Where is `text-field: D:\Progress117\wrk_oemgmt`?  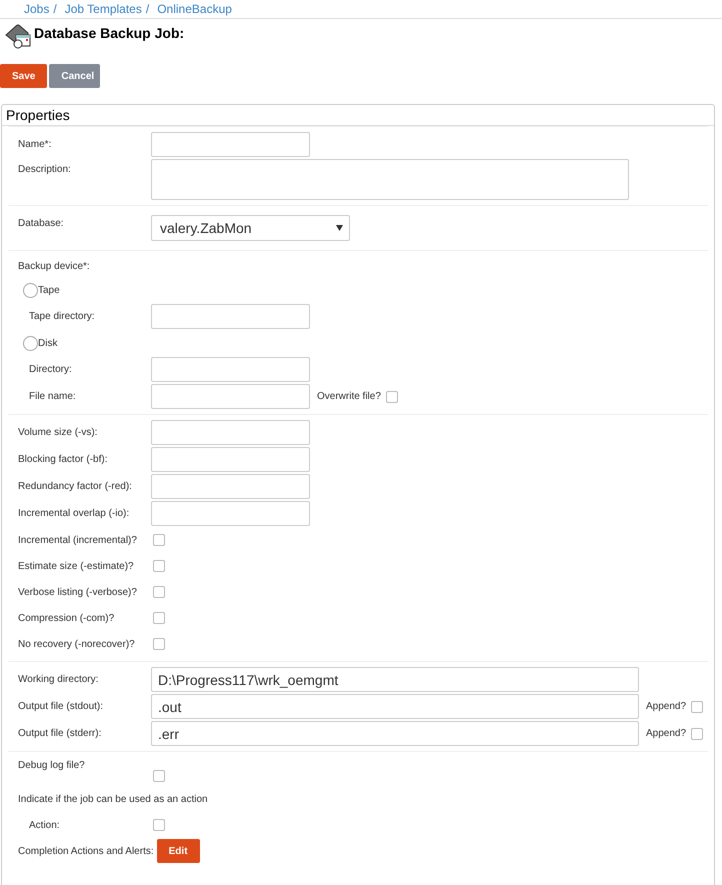
text-field: D:\Progress117\wrk_oemgmt is located at coordinates (395, 679).